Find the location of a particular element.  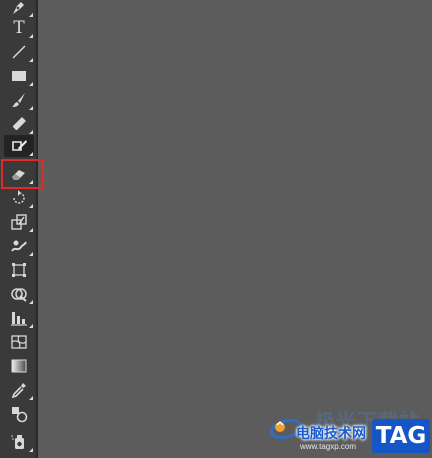

tool-shape-builder is located at coordinates (19, 294).